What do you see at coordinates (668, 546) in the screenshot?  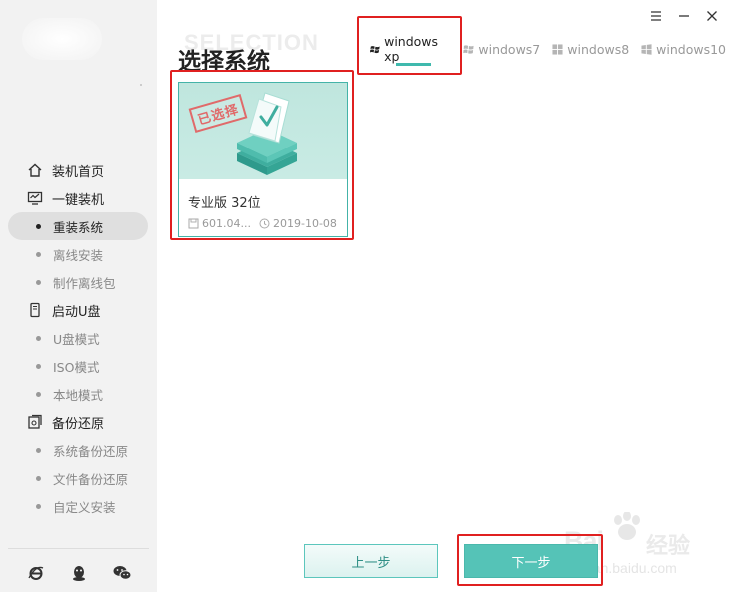 I see `watermark-text: 经验` at bounding box center [668, 546].